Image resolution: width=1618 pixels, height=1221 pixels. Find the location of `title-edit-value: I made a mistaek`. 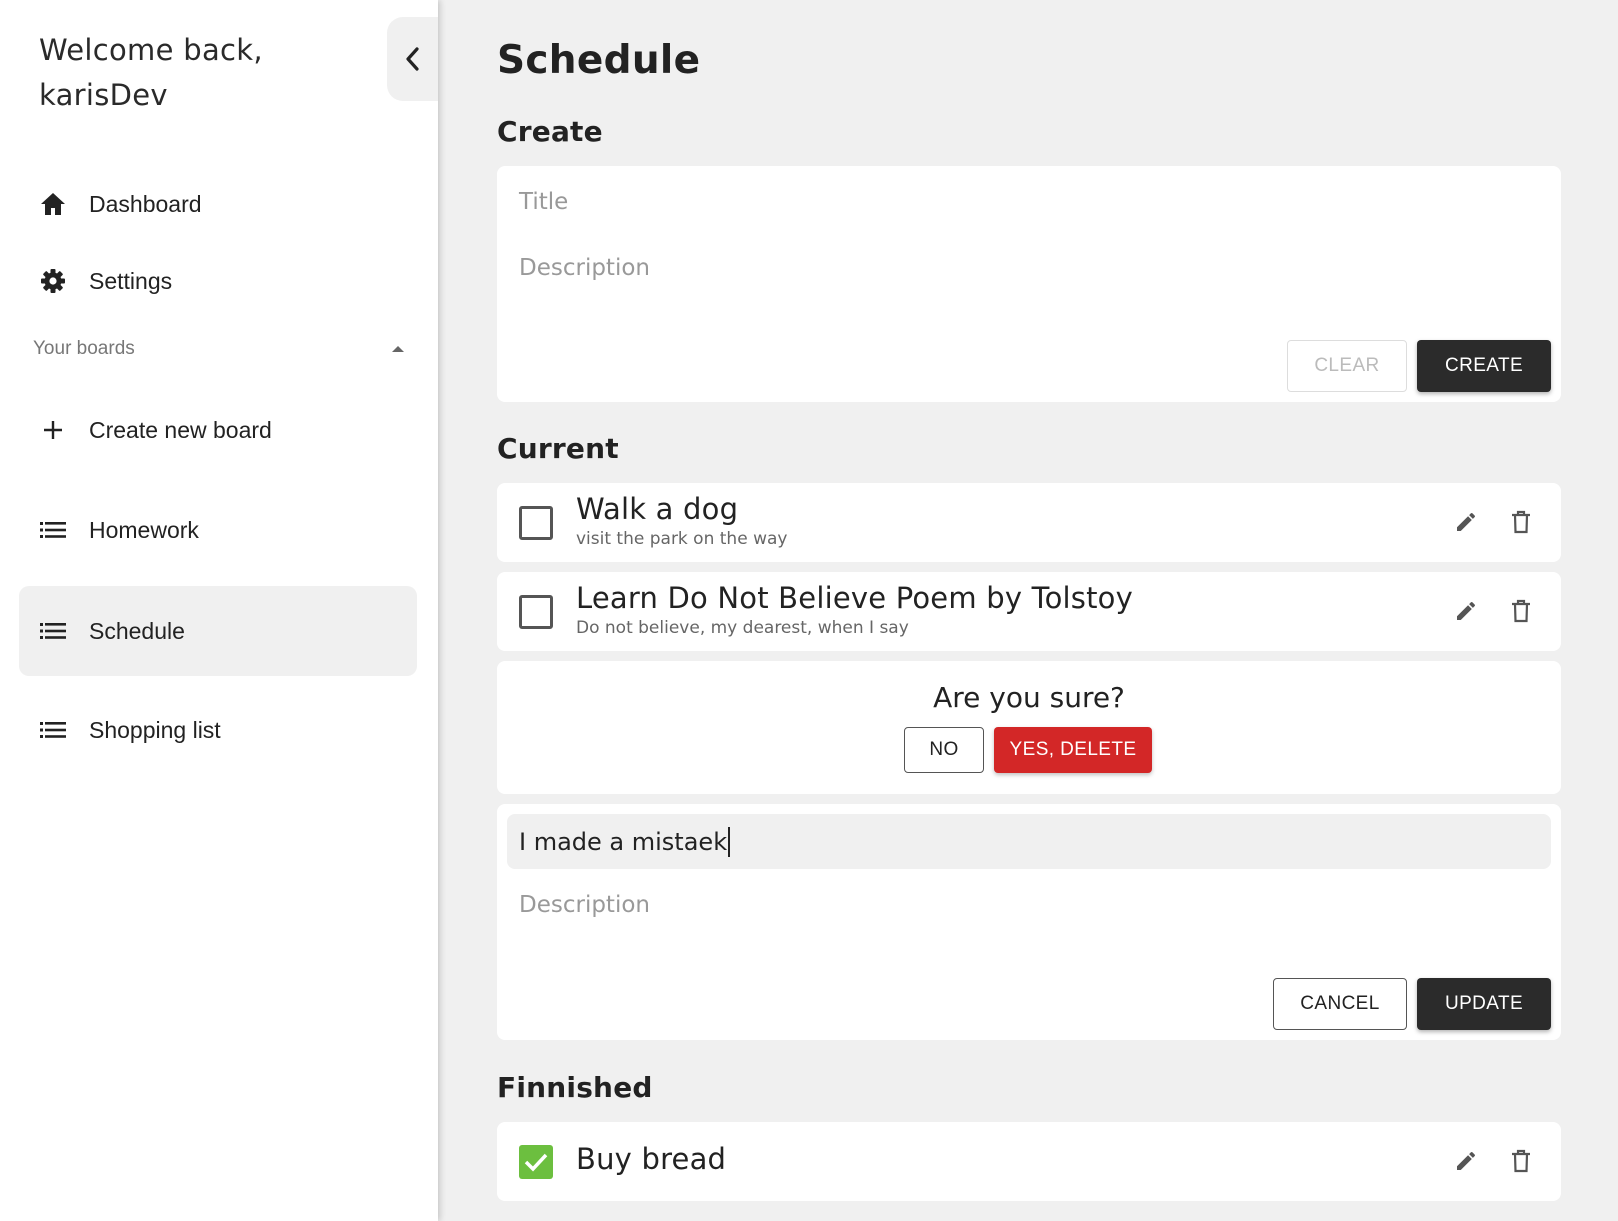

title-edit-value: I made a mistaek is located at coordinates (623, 841).